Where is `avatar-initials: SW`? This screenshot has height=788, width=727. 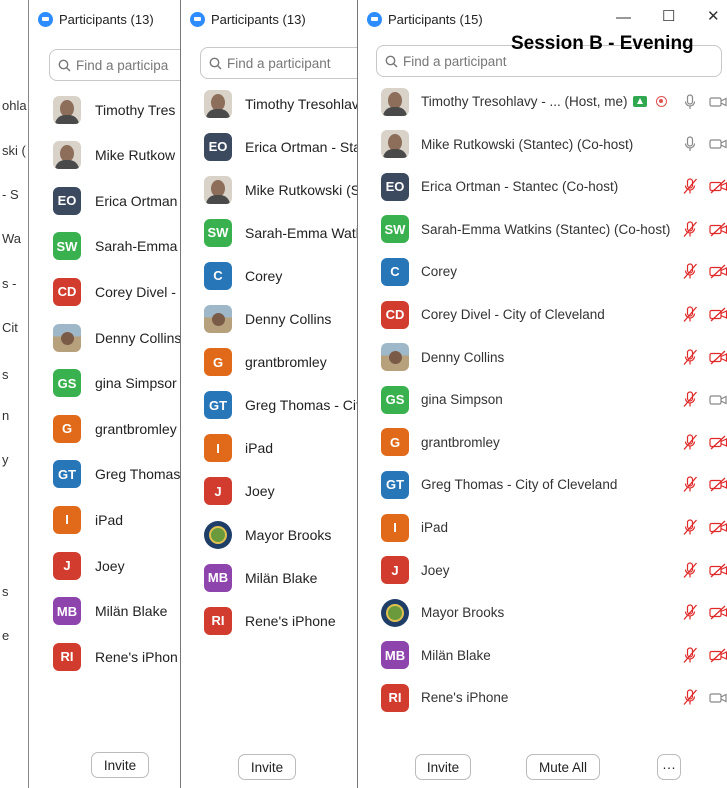
avatar-initials: SW is located at coordinates (218, 232).